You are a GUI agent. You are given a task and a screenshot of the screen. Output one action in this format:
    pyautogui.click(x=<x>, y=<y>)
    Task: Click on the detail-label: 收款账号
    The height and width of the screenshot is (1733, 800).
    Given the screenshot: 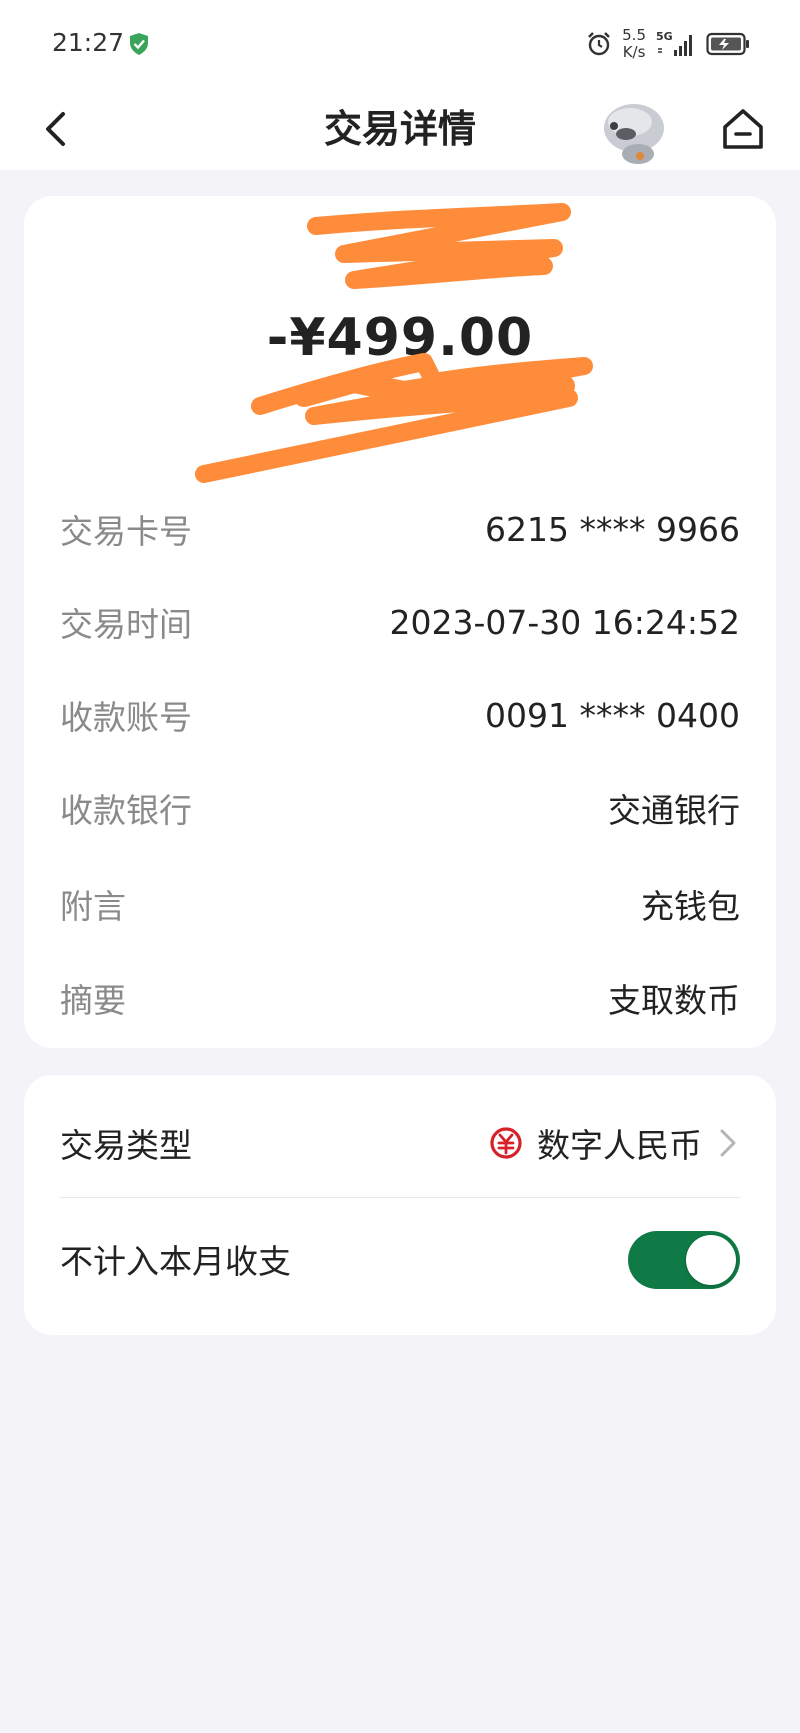 What is the action you would take?
    pyautogui.click(x=126, y=717)
    